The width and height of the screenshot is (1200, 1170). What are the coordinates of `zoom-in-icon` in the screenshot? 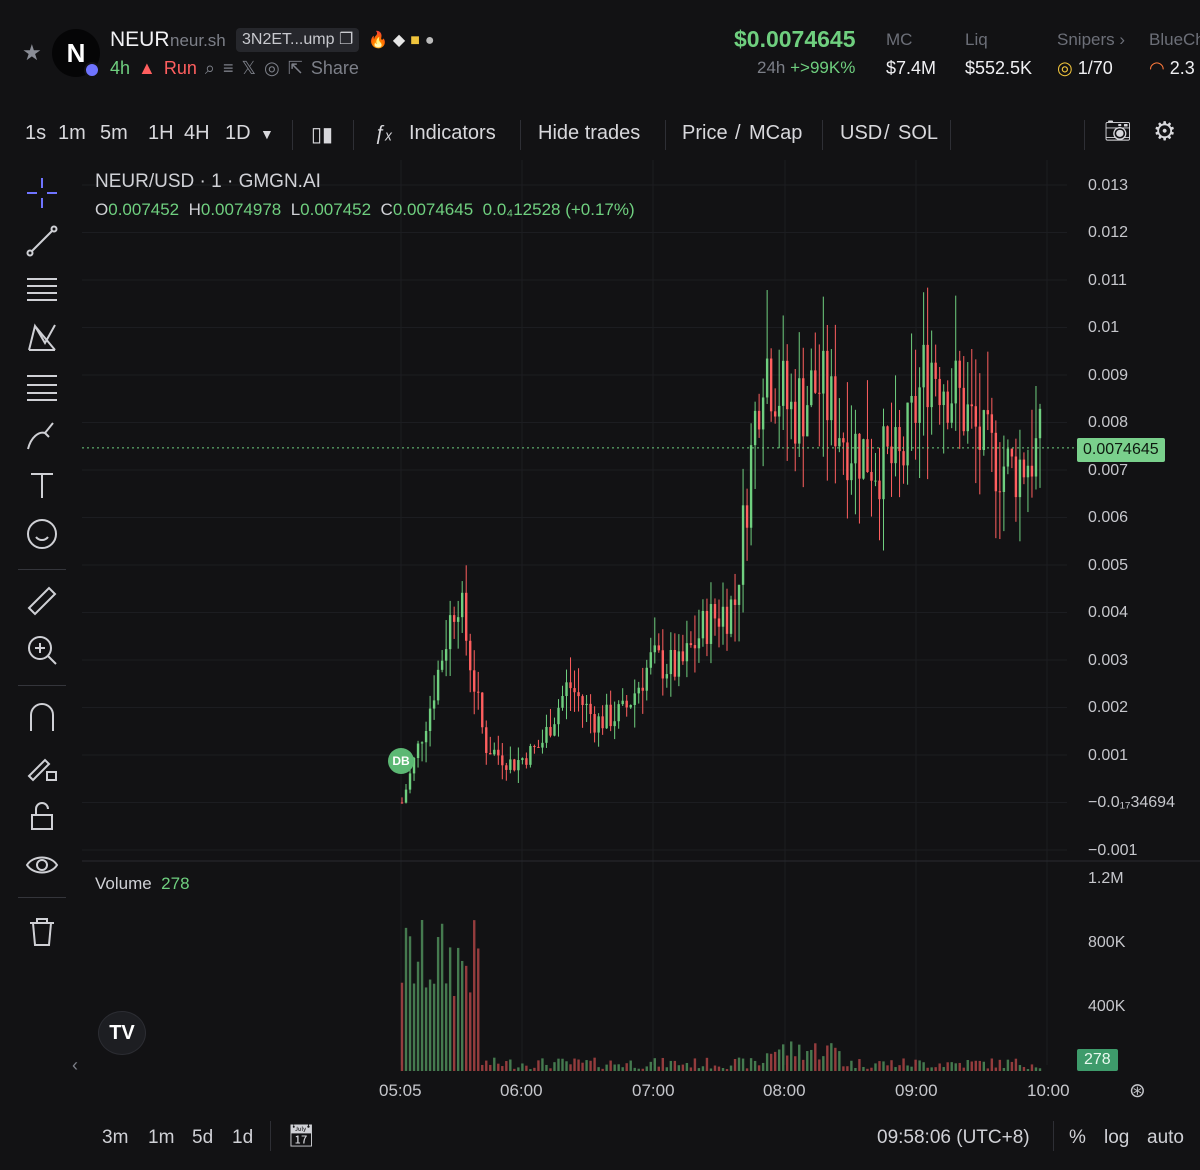 It's located at (42, 650).